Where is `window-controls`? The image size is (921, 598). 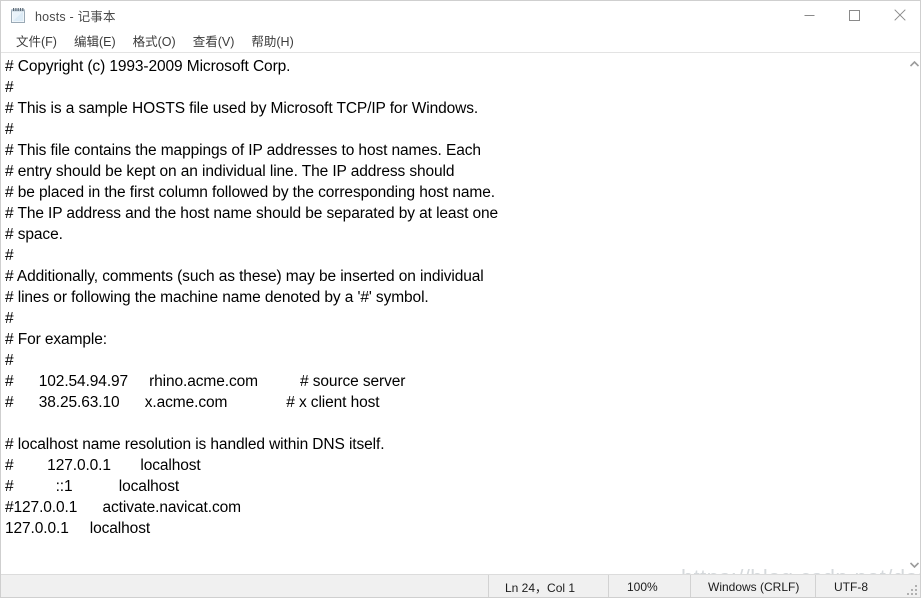
window-controls is located at coordinates (853, 15).